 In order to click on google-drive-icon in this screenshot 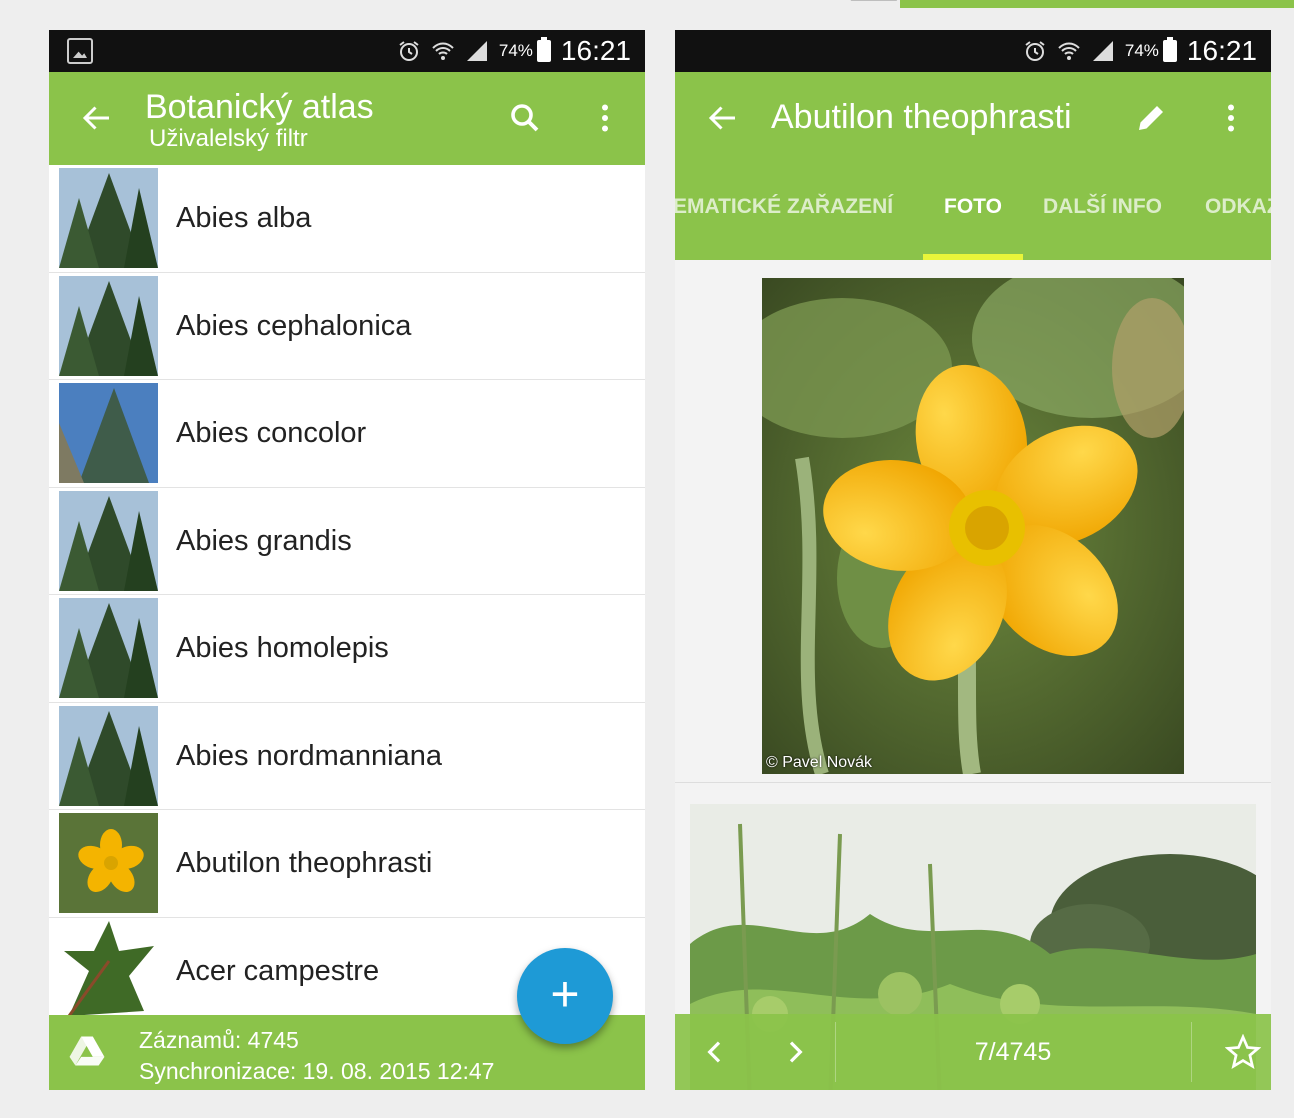, I will do `click(87, 1051)`.